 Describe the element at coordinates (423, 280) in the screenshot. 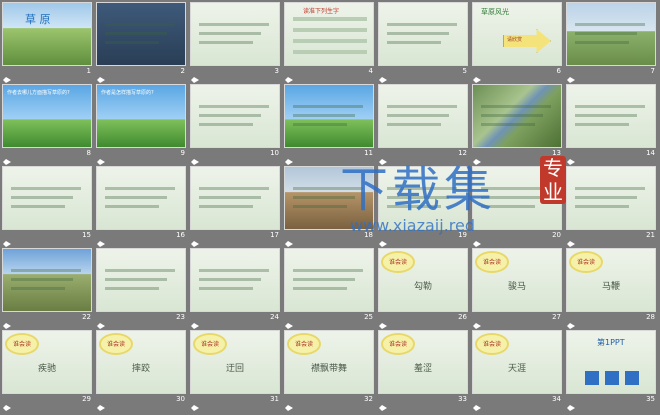

I see `slide-preview: 谁会读 勾勒` at that location.